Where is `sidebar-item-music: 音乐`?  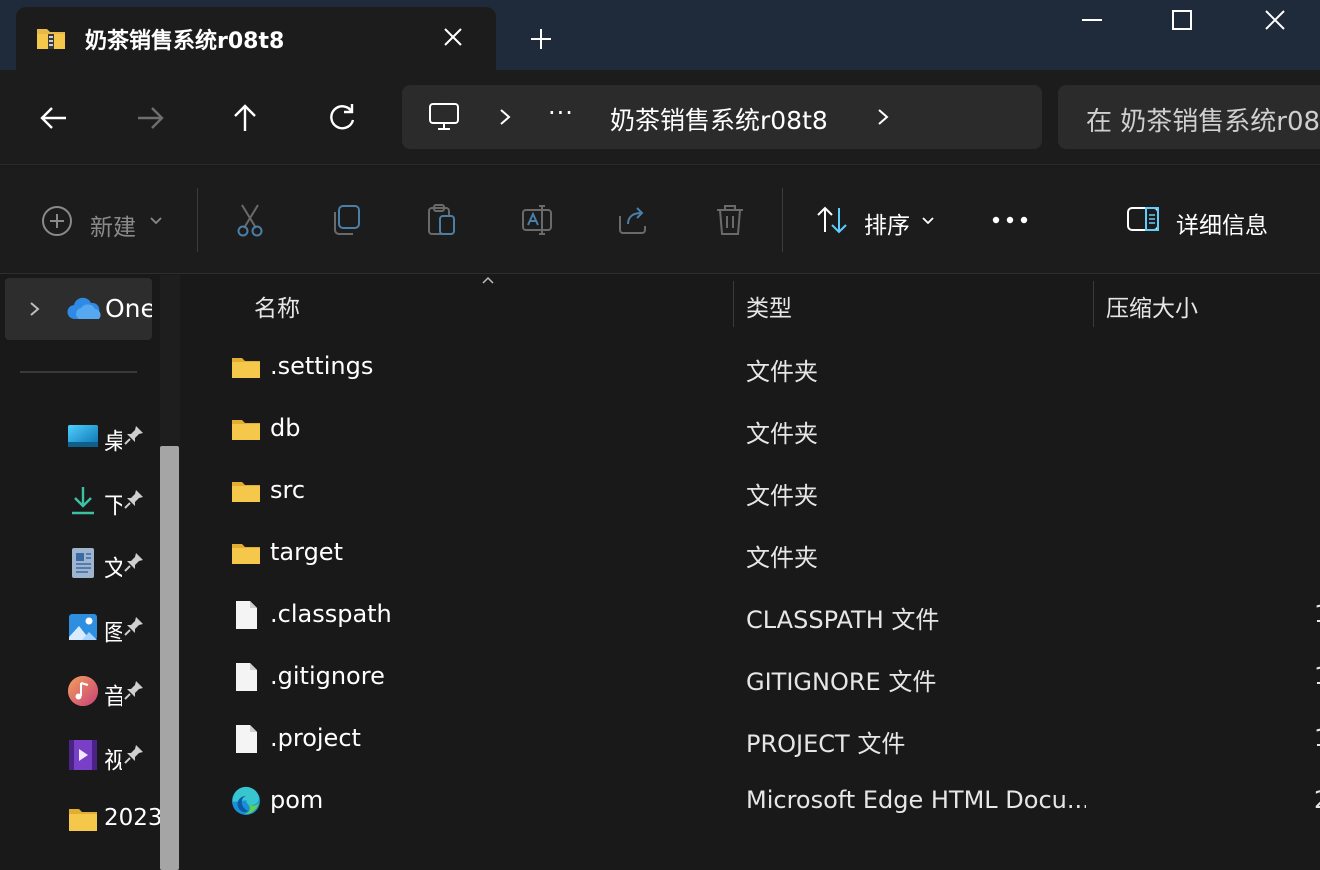
sidebar-item-music: 音乐 is located at coordinates (111, 691).